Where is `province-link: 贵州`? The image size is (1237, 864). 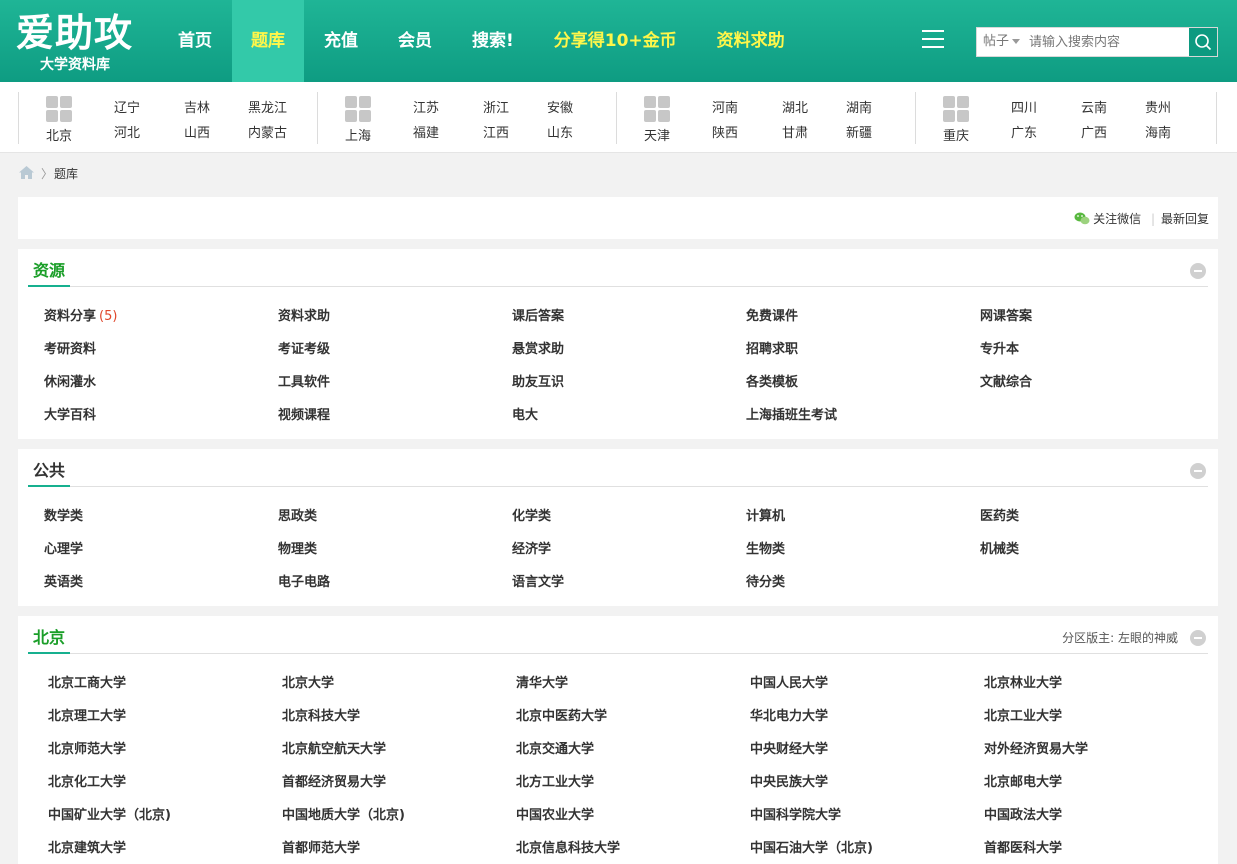 province-link: 贵州 is located at coordinates (1158, 106).